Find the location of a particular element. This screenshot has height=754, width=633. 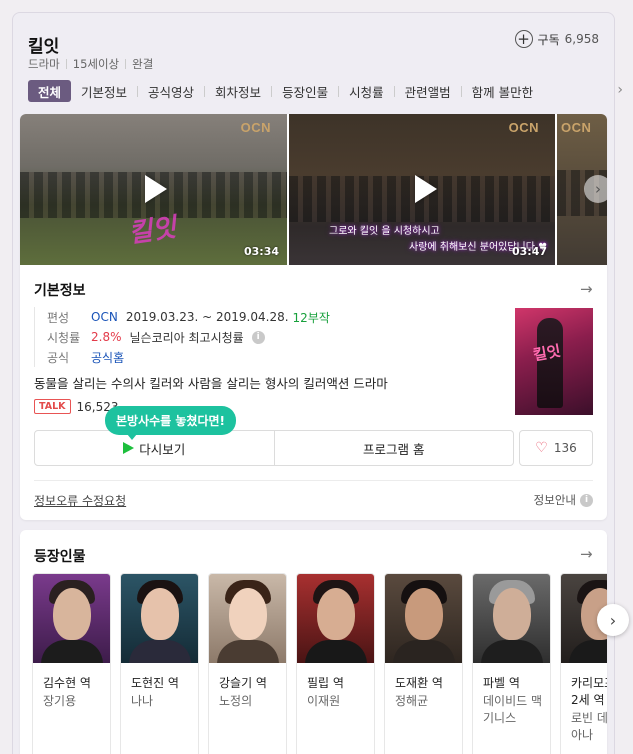

report-error-link: 정보오류 수정요청 is located at coordinates (80, 500).